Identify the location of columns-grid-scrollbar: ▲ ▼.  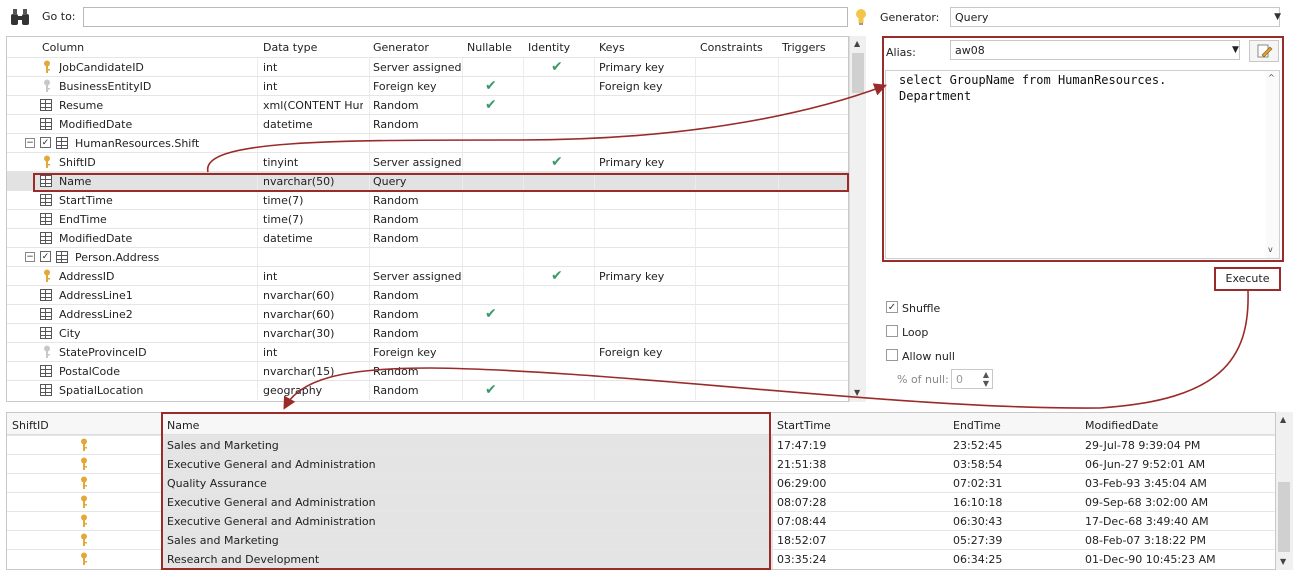
(857, 219).